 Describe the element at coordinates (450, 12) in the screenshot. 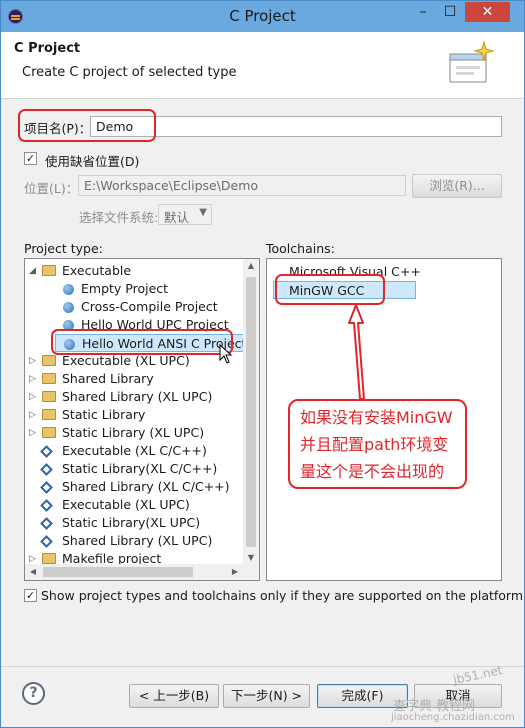

I see `maximize-button: ☐` at that location.